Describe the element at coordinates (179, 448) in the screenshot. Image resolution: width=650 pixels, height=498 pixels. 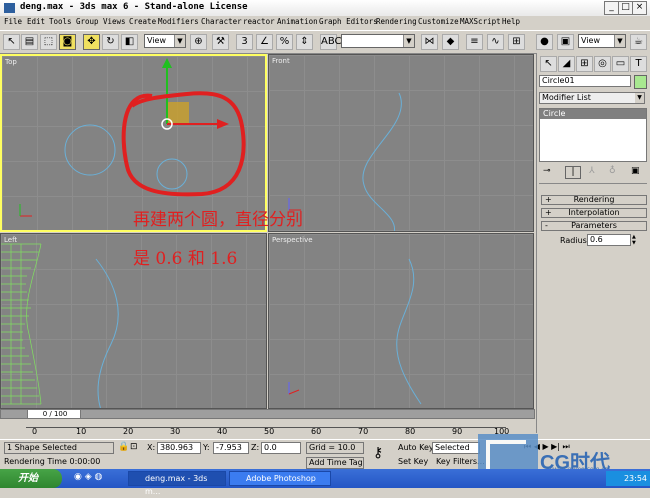
I see `x-coordinate-field: 380.963` at that location.